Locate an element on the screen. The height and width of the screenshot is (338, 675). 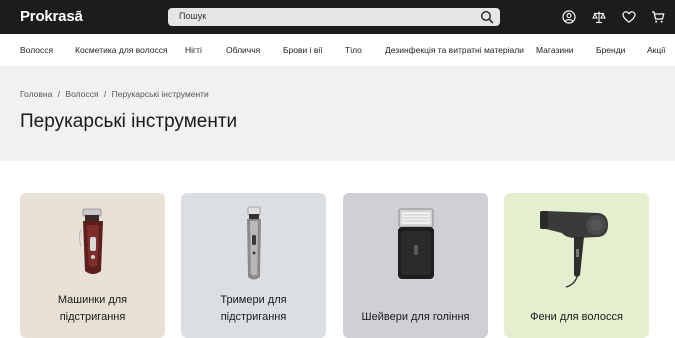
search-input: Пошук is located at coordinates (334, 17).